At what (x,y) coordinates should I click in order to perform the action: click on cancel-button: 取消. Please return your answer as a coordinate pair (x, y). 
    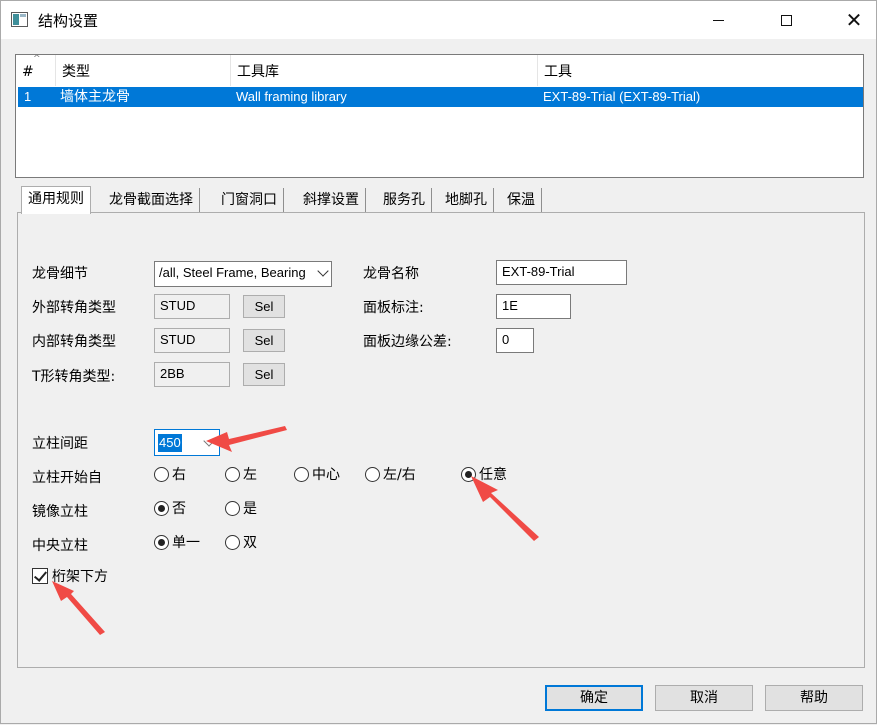
    Looking at the image, I should click on (704, 698).